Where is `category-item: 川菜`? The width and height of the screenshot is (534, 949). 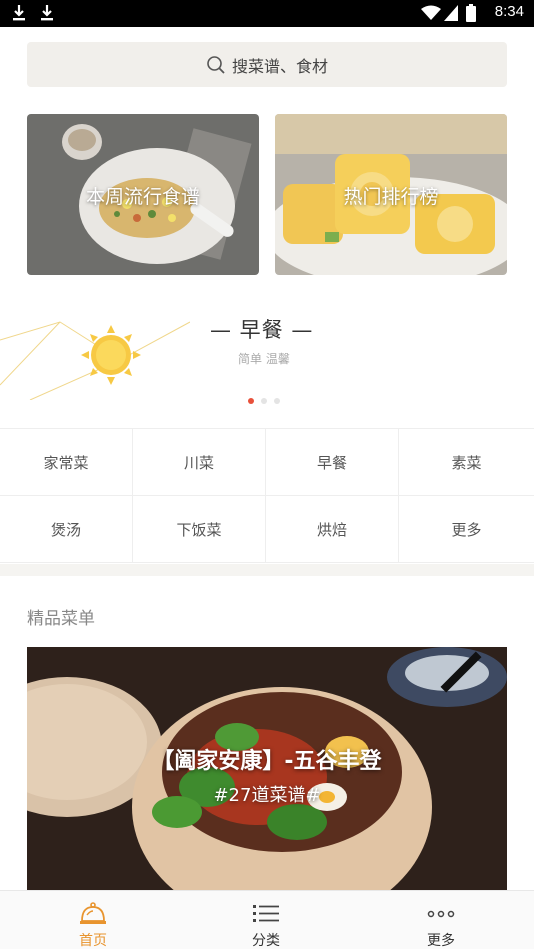 category-item: 川菜 is located at coordinates (199, 462).